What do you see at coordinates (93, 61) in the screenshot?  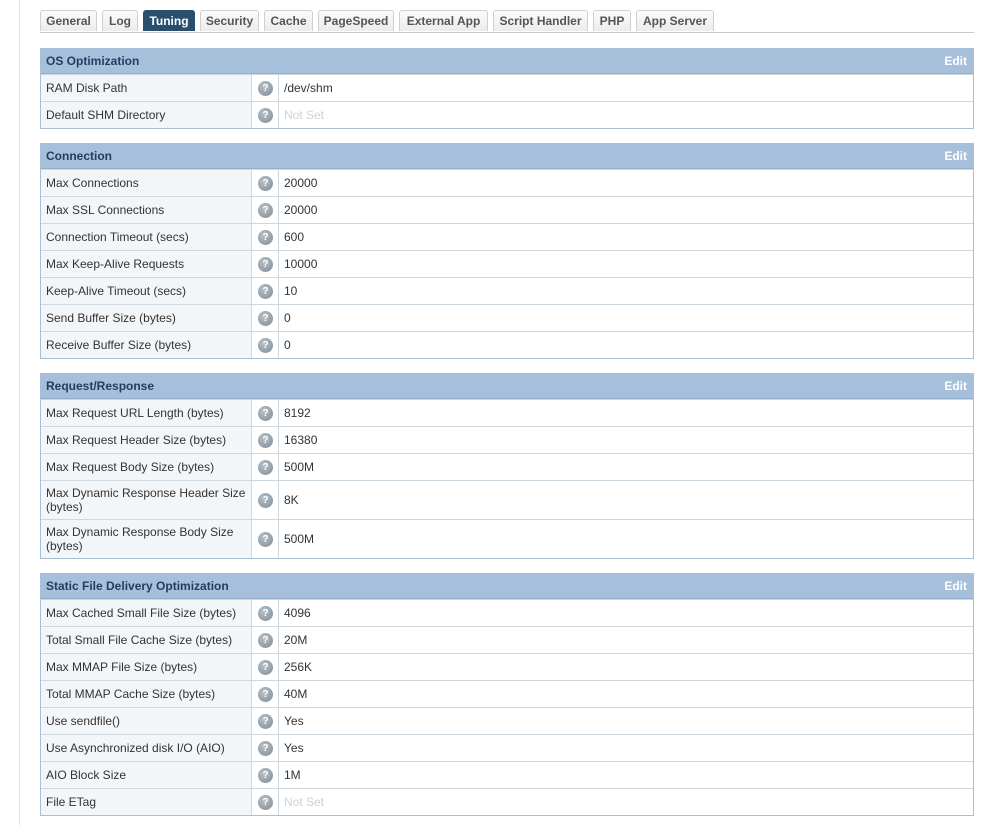 I see `panel-title: OS Optimization` at bounding box center [93, 61].